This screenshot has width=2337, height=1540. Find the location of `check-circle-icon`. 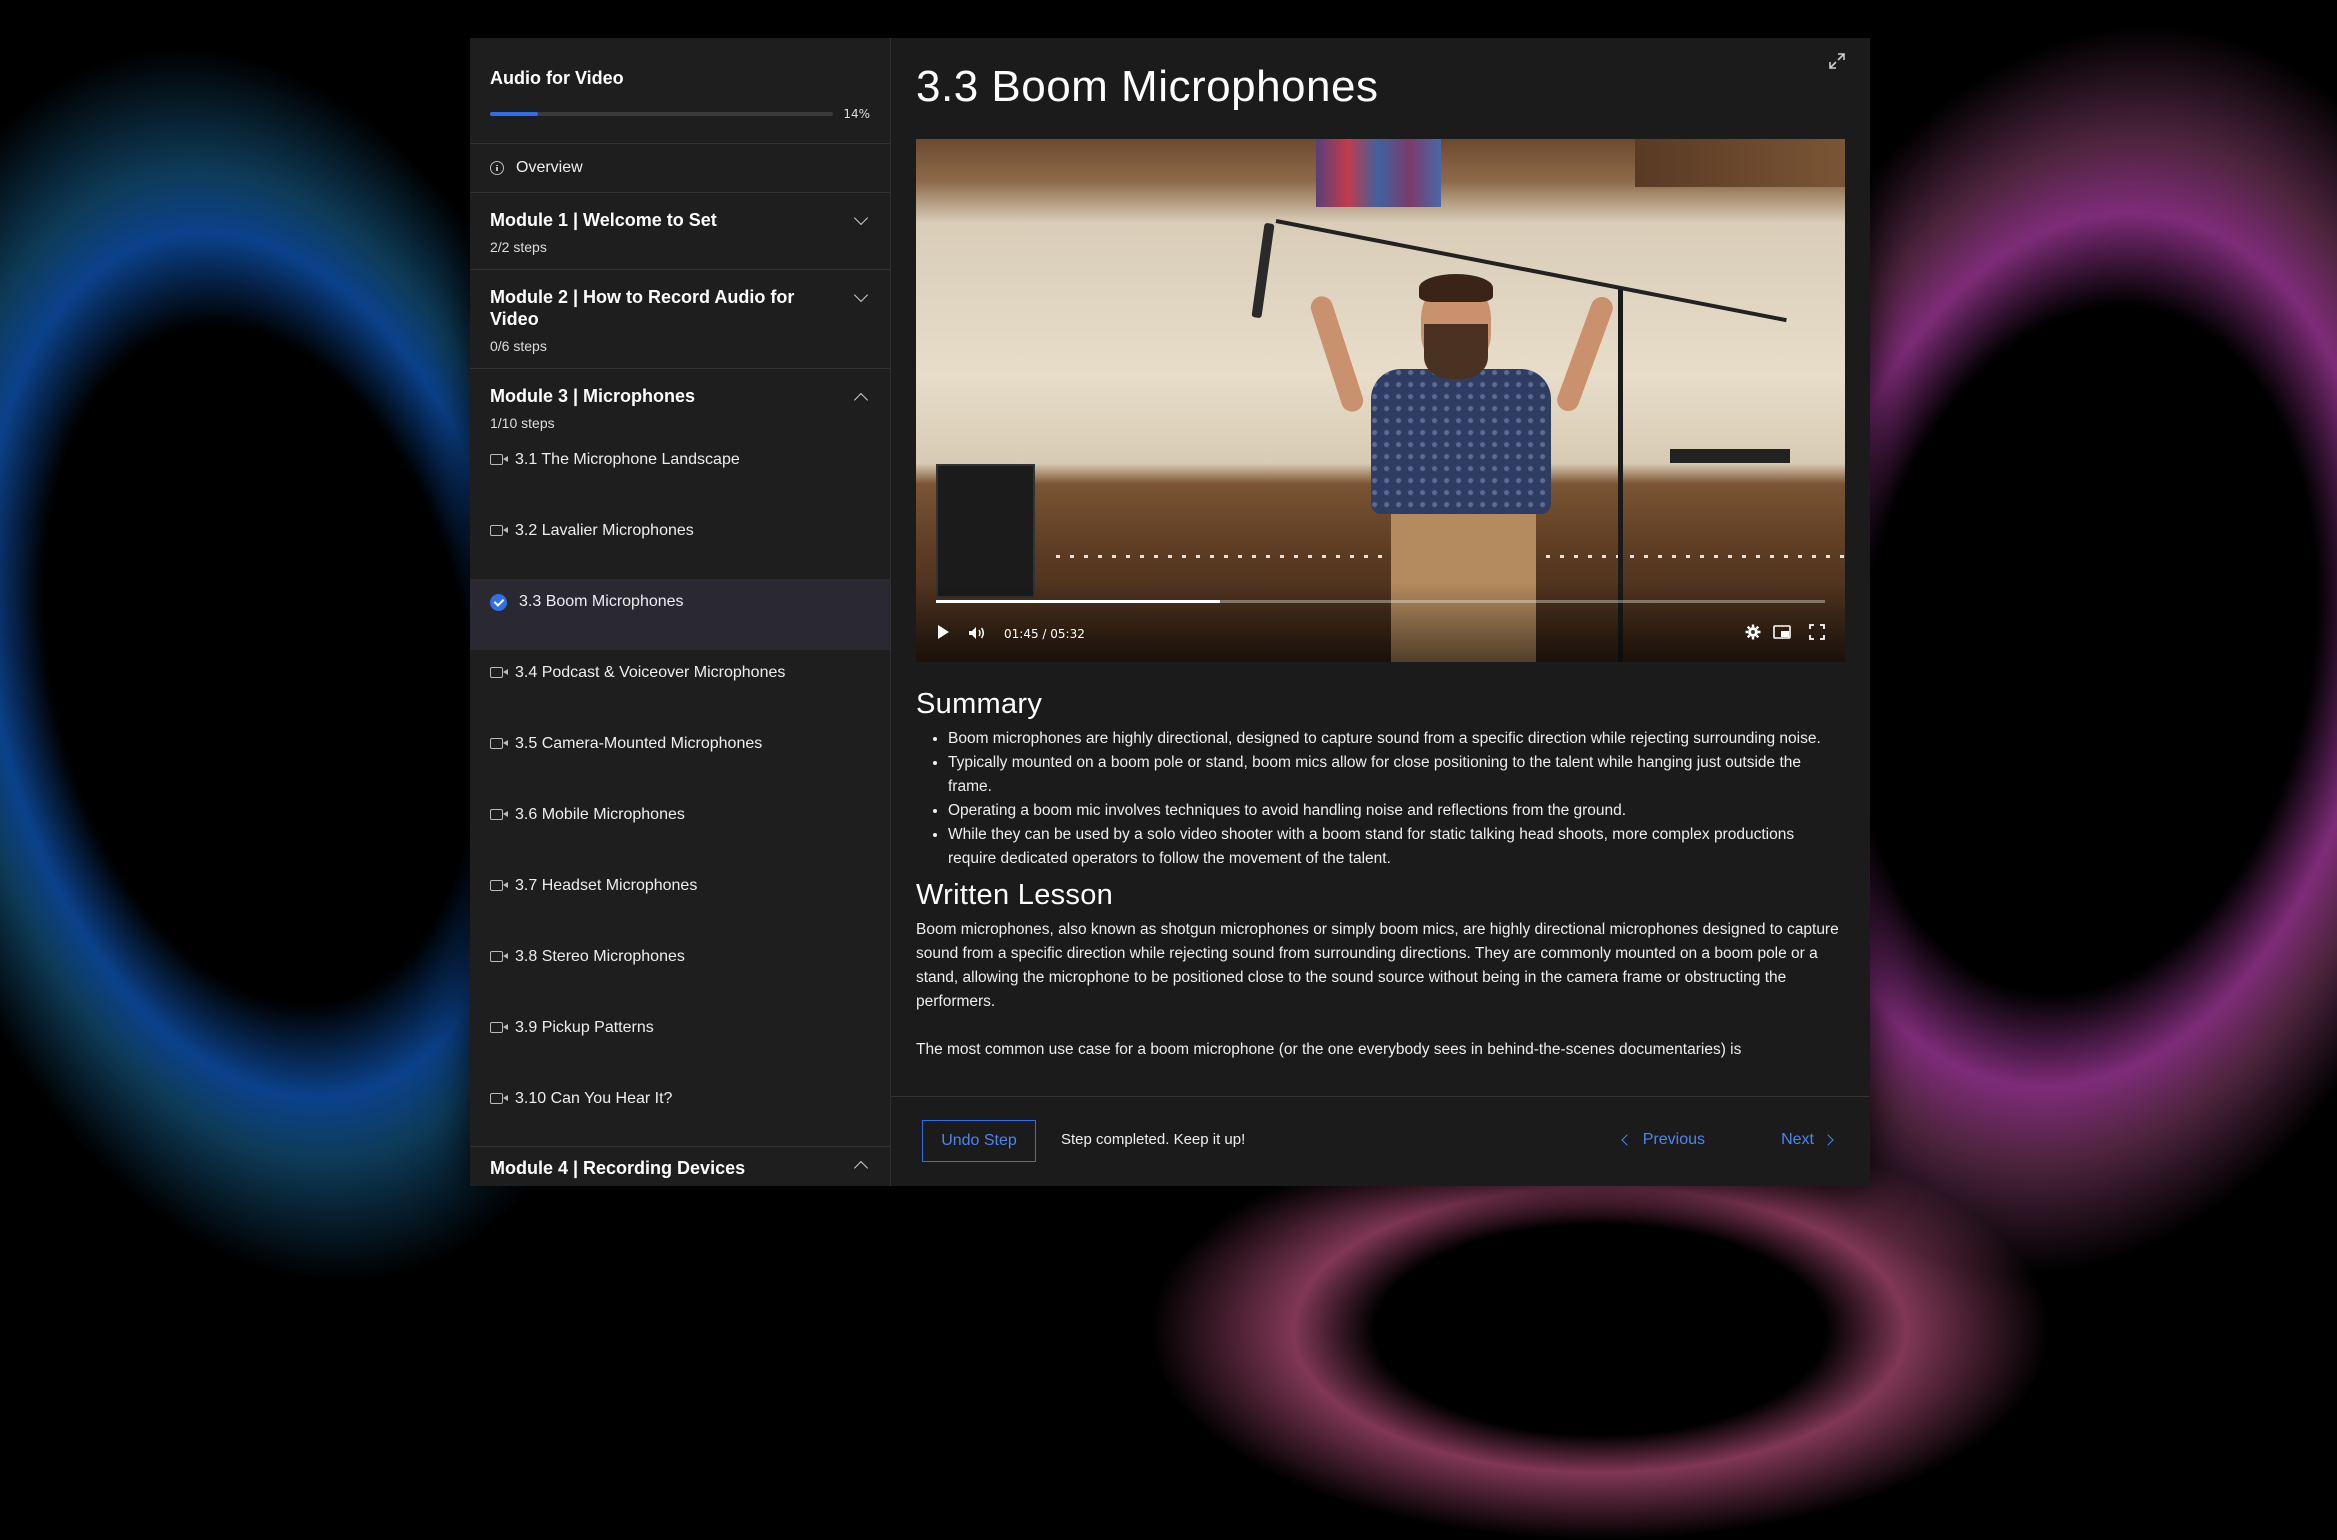

check-circle-icon is located at coordinates (498, 602).